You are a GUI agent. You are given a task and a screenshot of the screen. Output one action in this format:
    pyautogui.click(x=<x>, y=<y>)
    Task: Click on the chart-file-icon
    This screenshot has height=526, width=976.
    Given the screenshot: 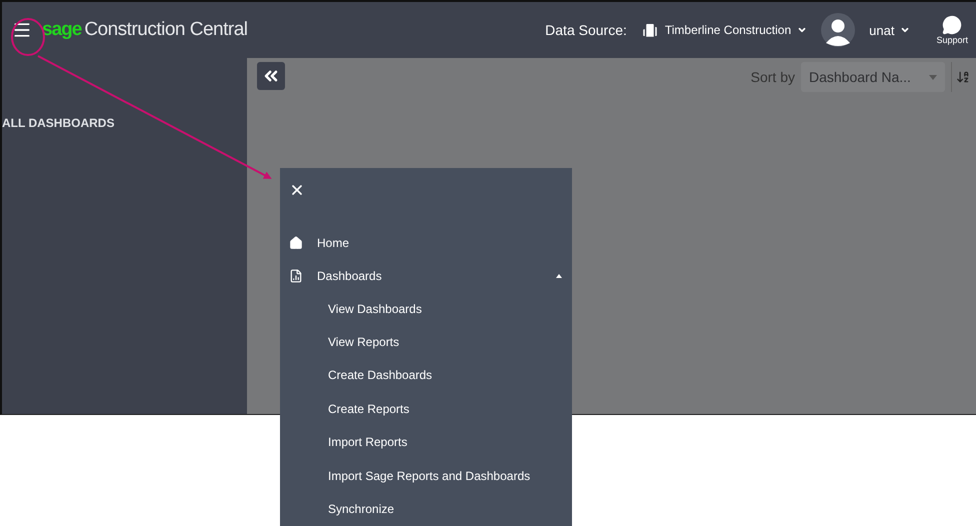 What is the action you would take?
    pyautogui.click(x=296, y=275)
    